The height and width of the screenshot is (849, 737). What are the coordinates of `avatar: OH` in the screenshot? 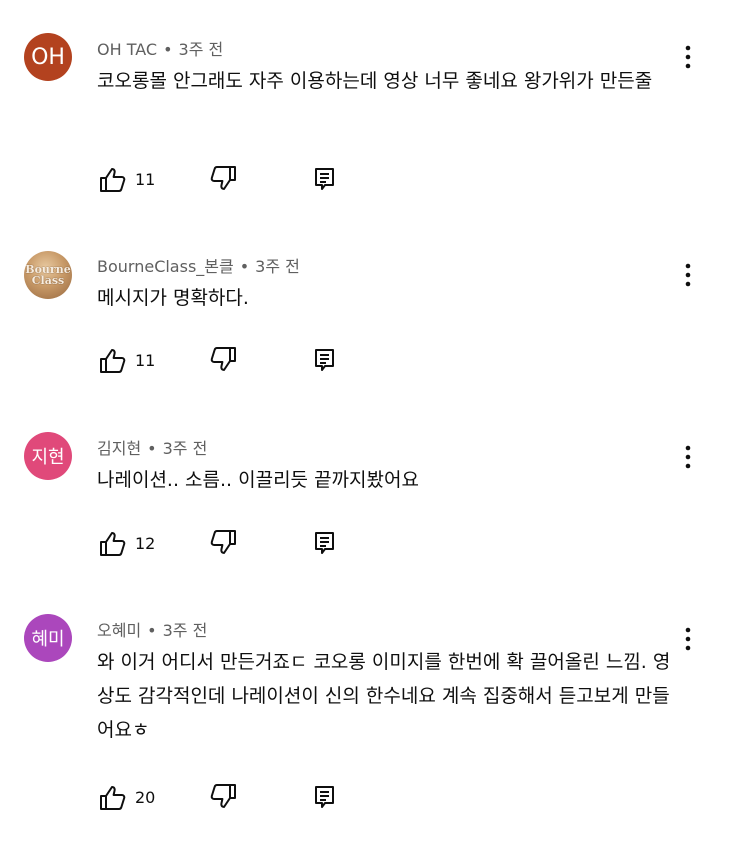 It's located at (48, 57).